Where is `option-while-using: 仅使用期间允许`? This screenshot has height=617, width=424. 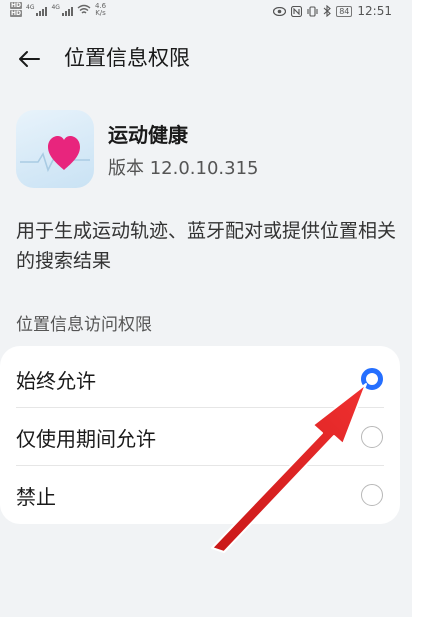
option-while-using: 仅使用期间允许 is located at coordinates (200, 437).